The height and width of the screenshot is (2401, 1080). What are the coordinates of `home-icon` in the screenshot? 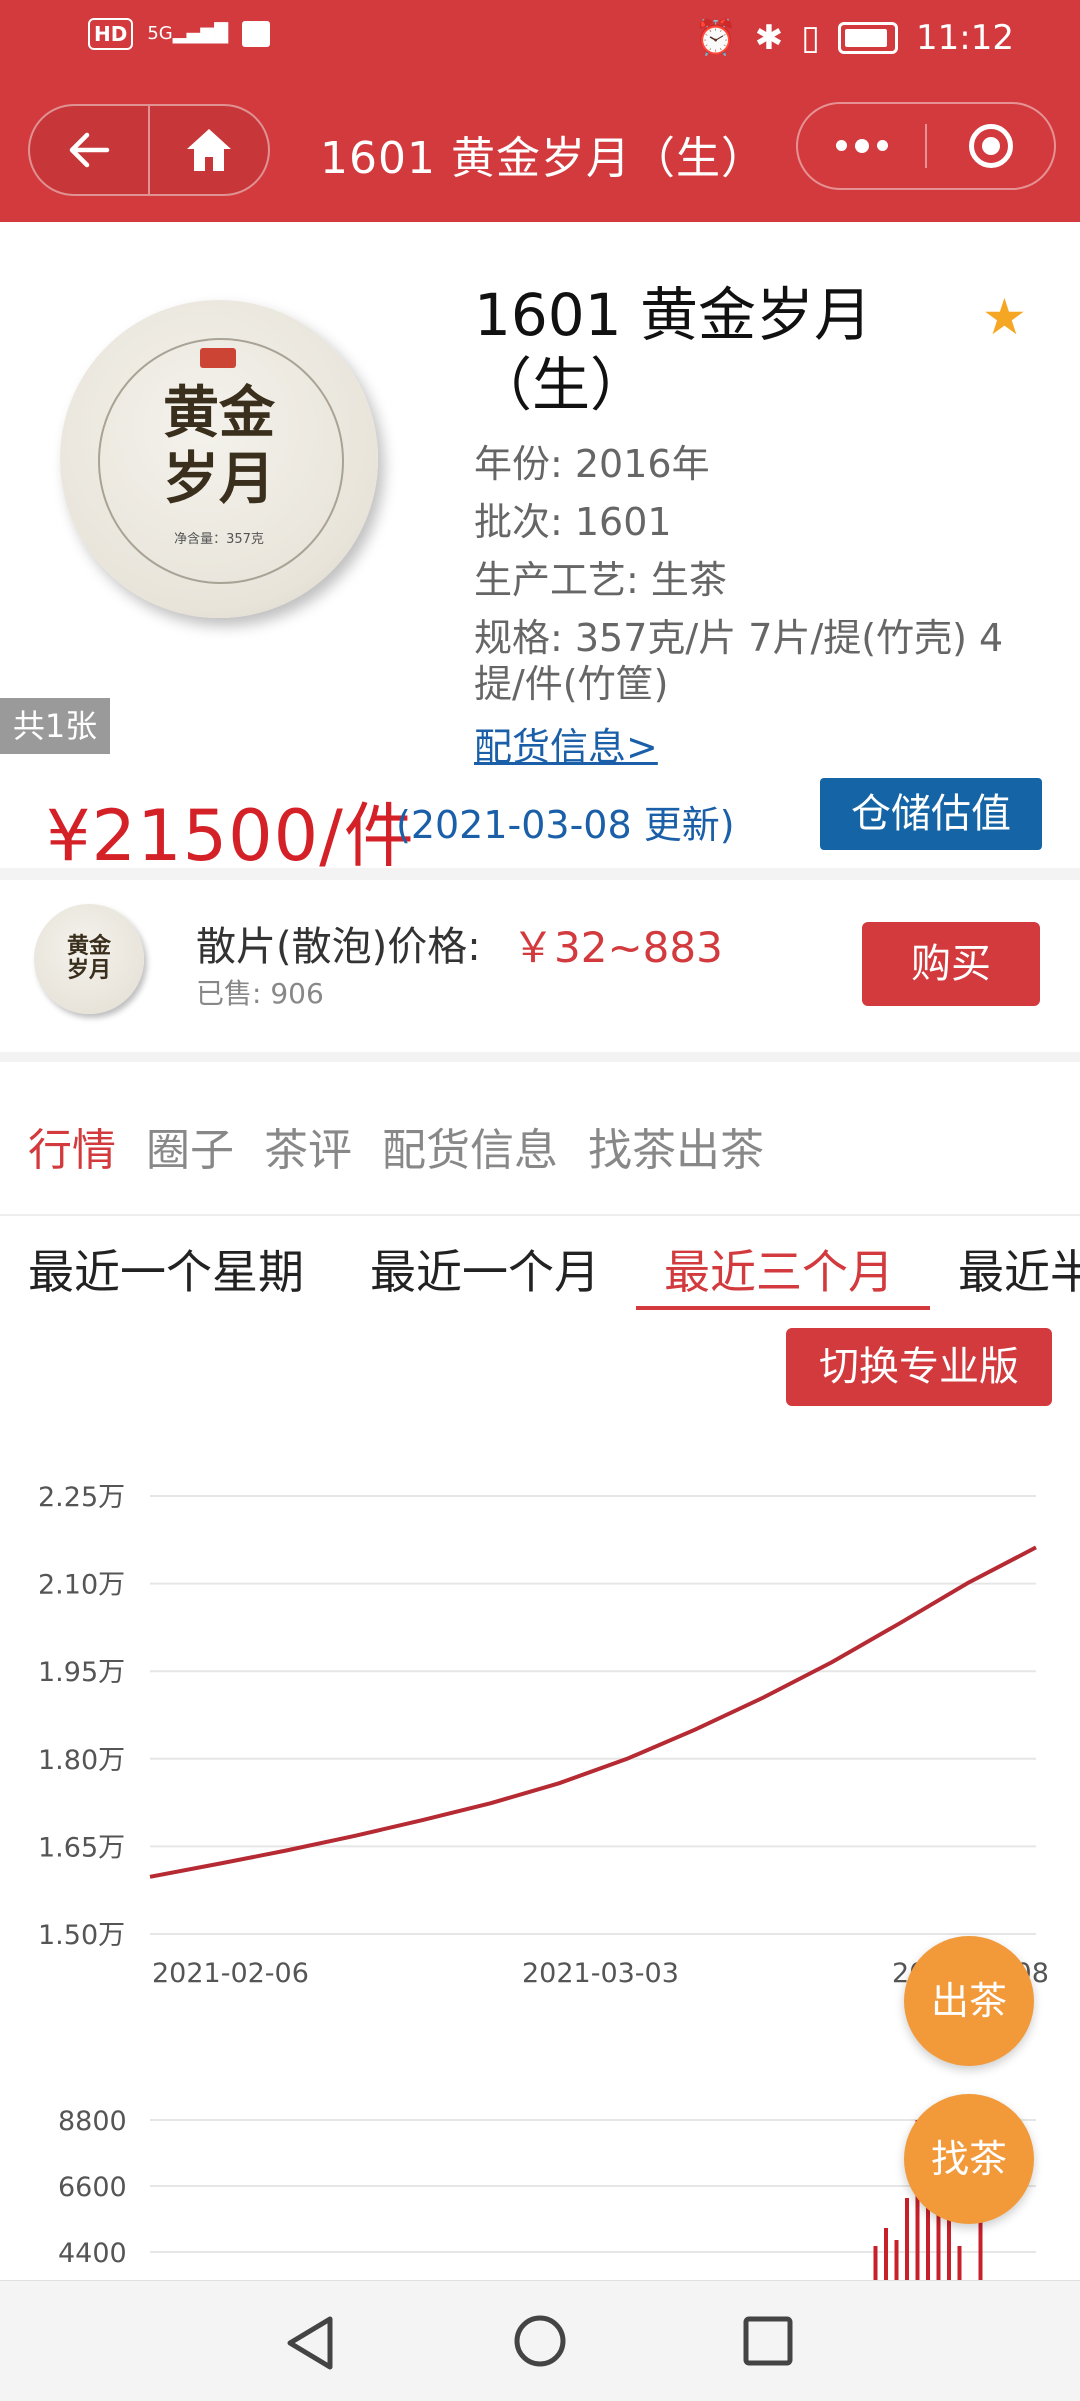 It's located at (209, 150).